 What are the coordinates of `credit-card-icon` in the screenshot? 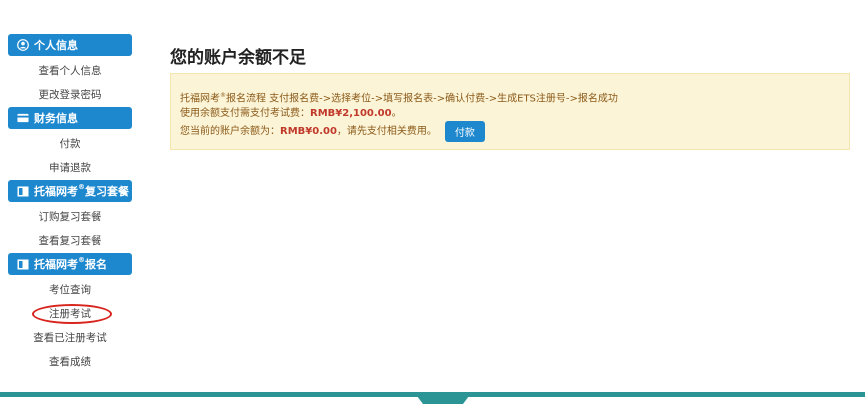 It's located at (23, 118).